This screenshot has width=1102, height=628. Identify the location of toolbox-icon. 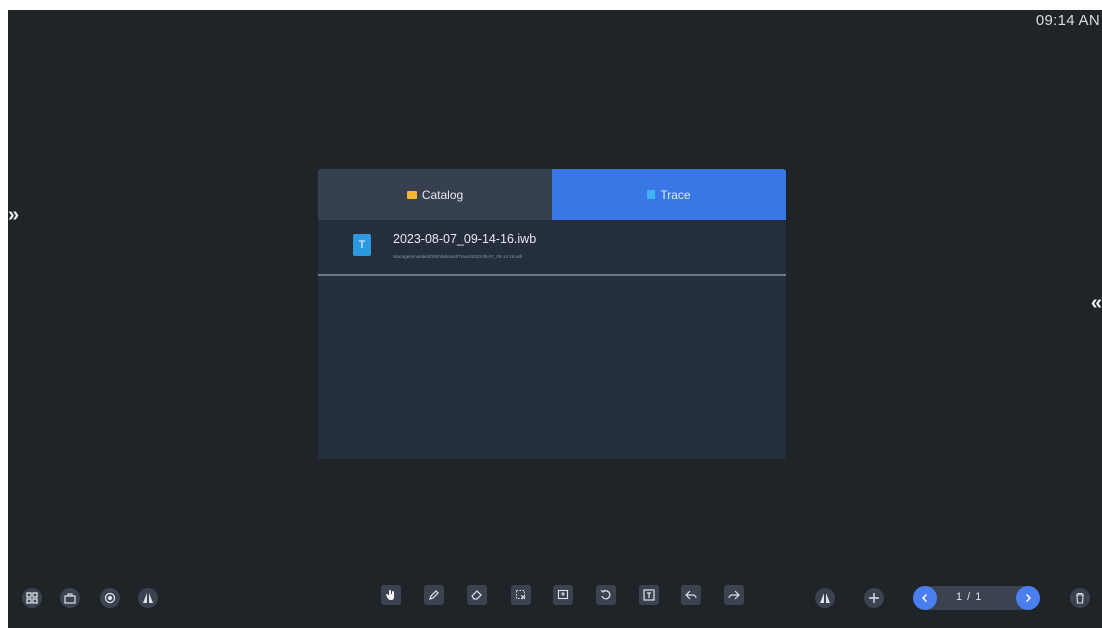
(70, 598).